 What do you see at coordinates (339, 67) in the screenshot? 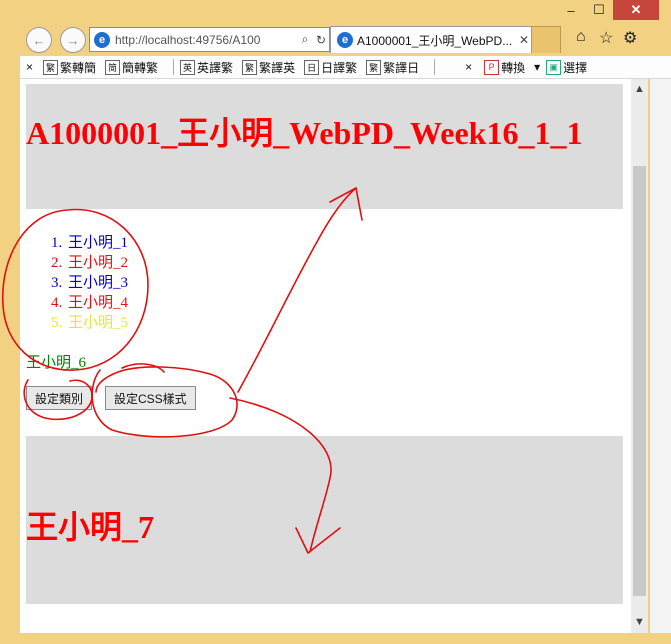
I see `cmd-item-label: 日譯繁` at bounding box center [339, 67].